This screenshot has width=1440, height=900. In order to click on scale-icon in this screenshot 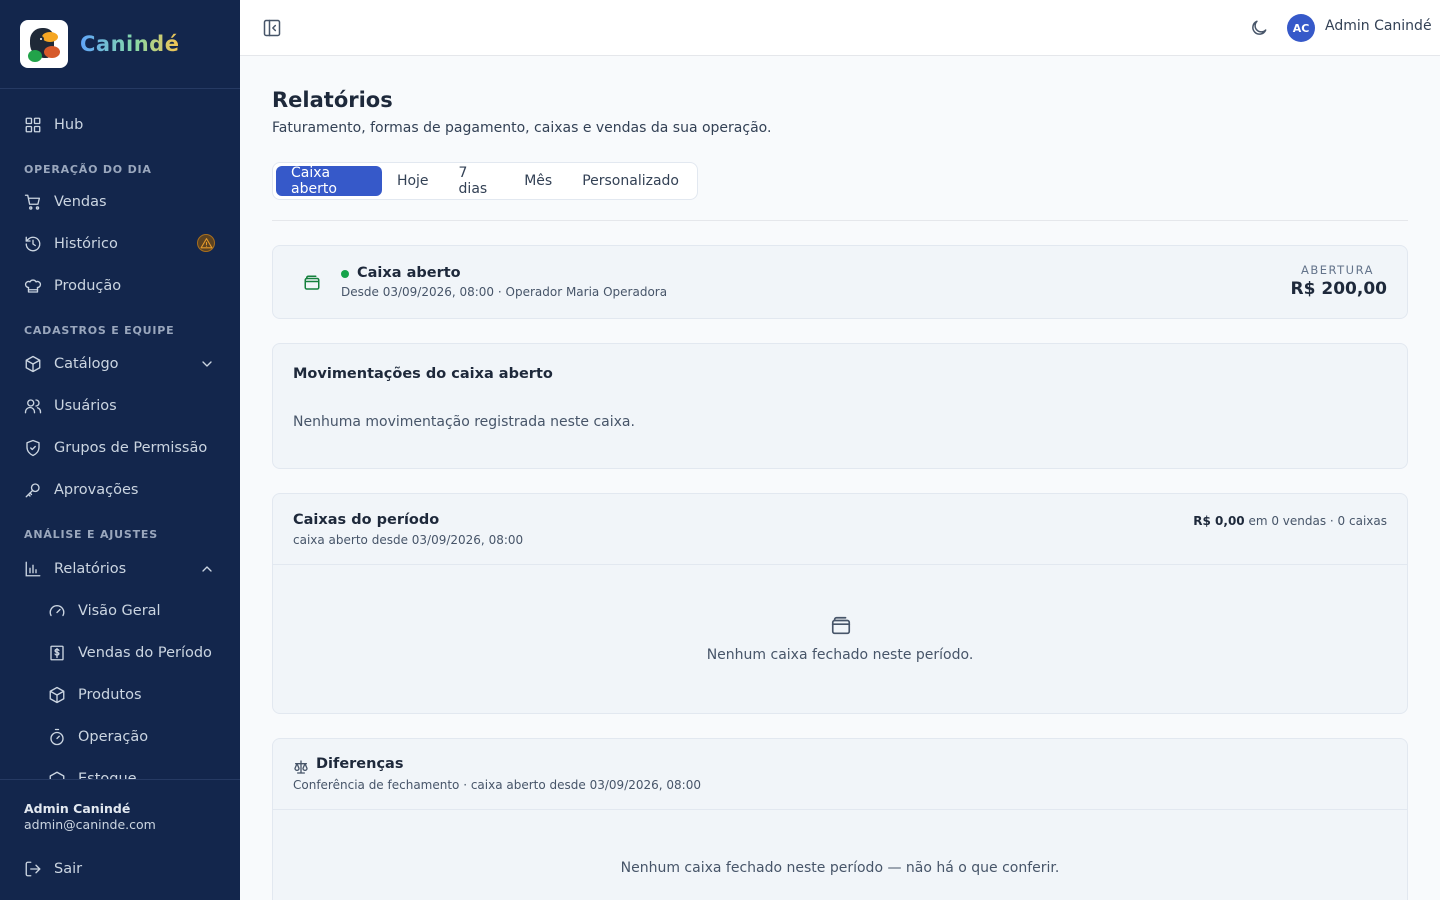, I will do `click(301, 767)`.